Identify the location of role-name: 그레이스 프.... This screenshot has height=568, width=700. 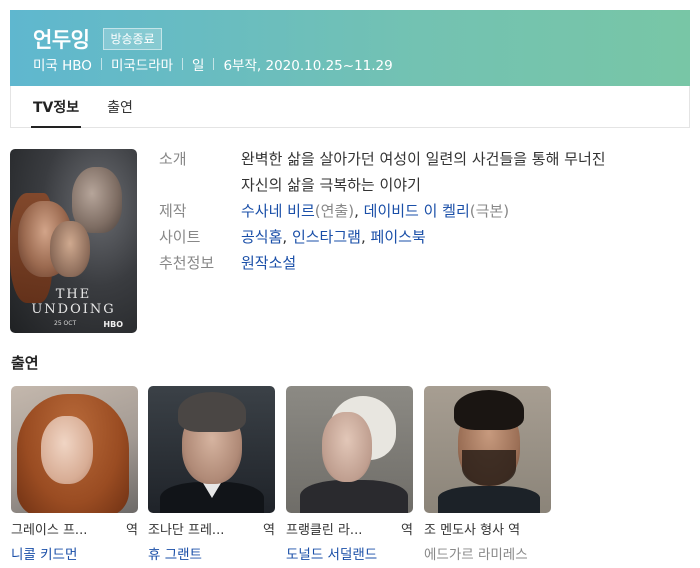
(49, 530).